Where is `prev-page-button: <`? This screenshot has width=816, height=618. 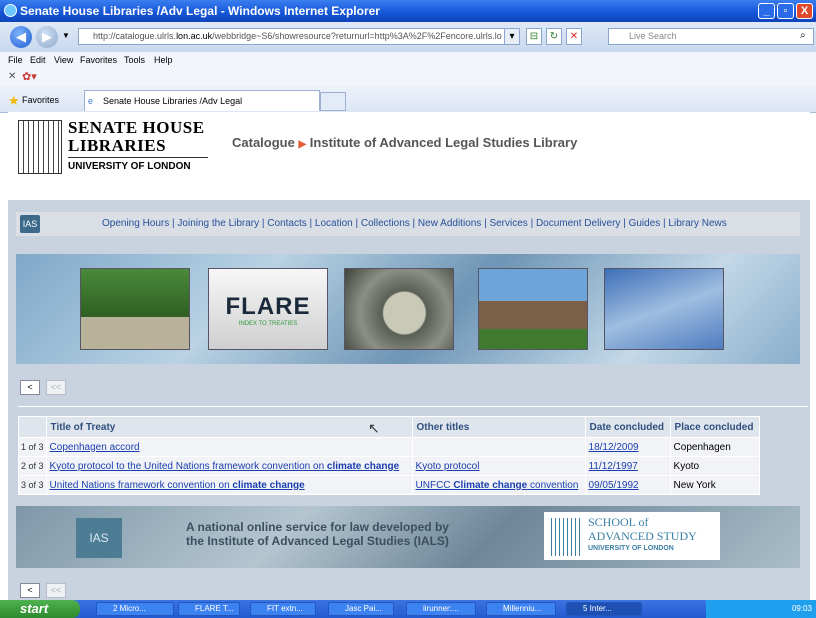 prev-page-button: < is located at coordinates (30, 387).